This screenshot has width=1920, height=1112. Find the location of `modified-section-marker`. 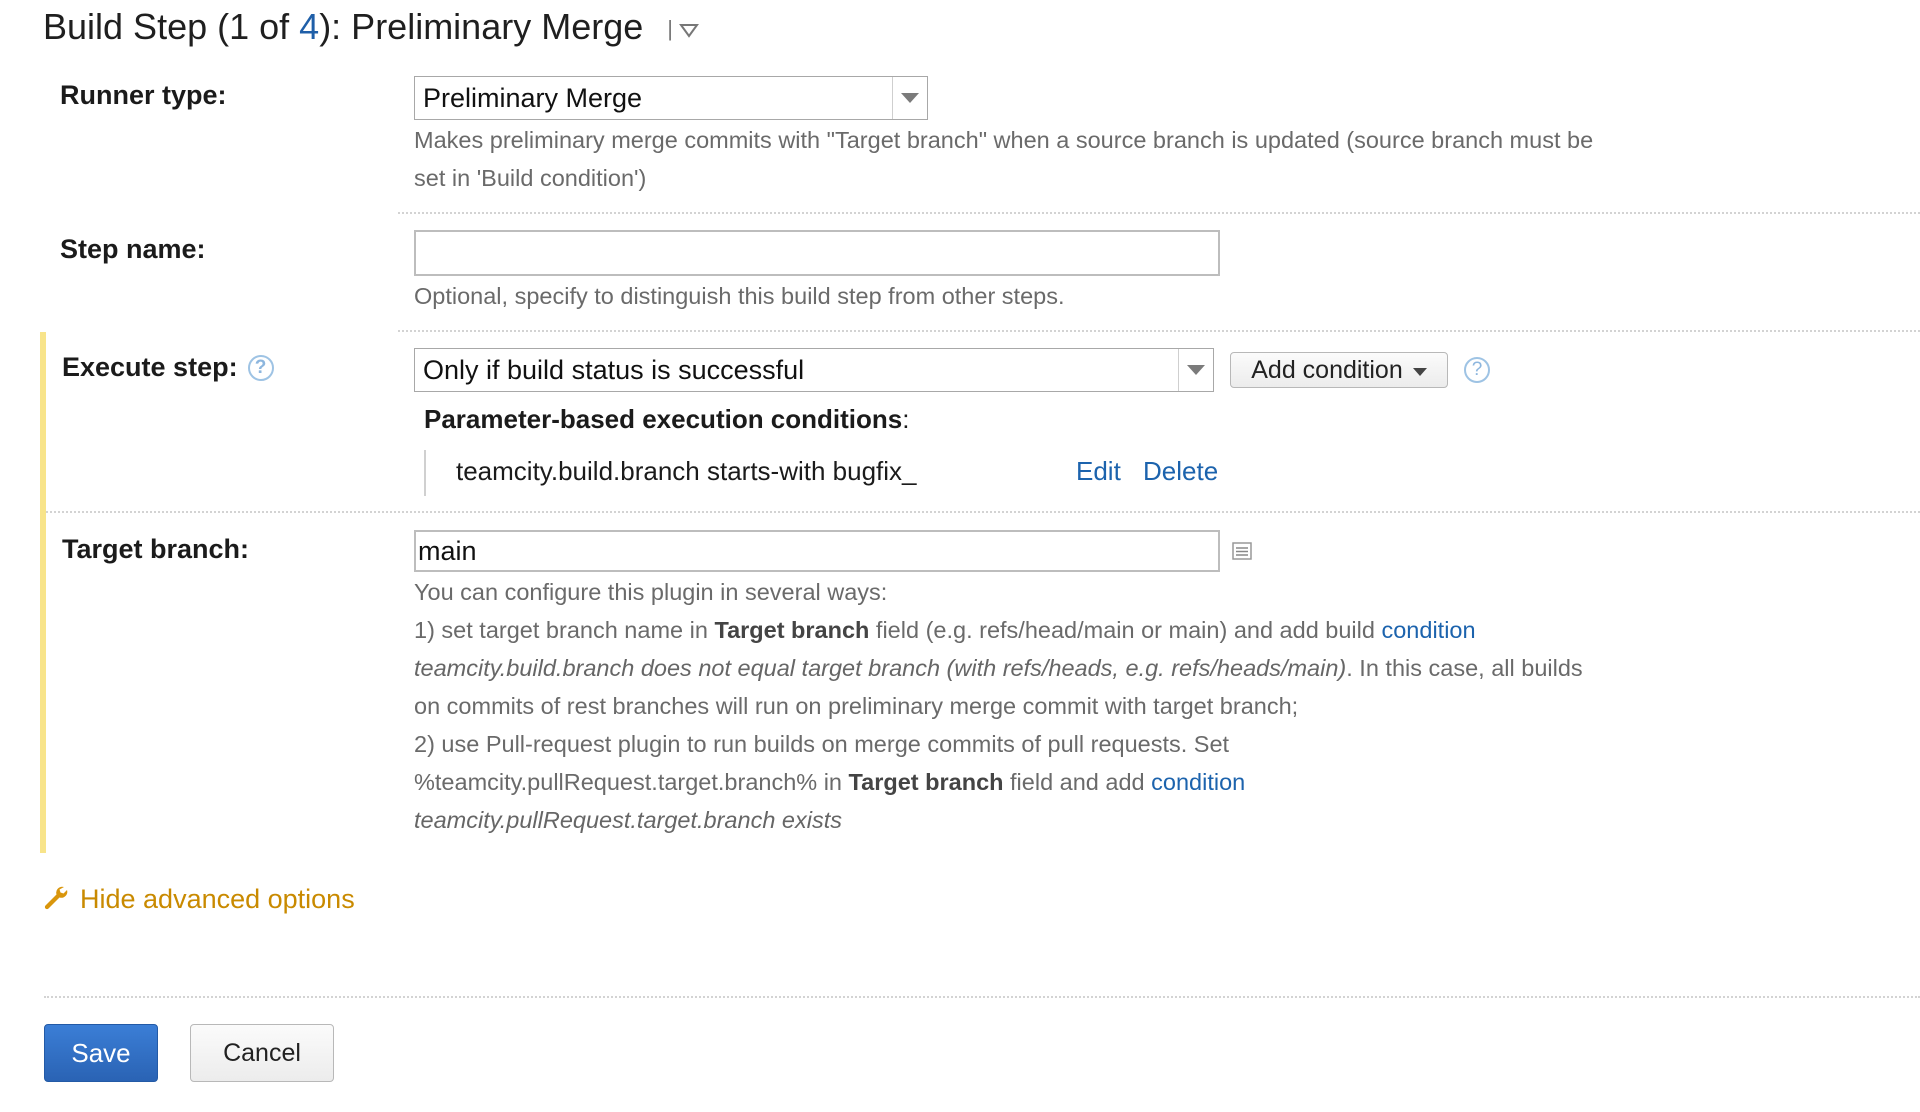

modified-section-marker is located at coordinates (43, 592).